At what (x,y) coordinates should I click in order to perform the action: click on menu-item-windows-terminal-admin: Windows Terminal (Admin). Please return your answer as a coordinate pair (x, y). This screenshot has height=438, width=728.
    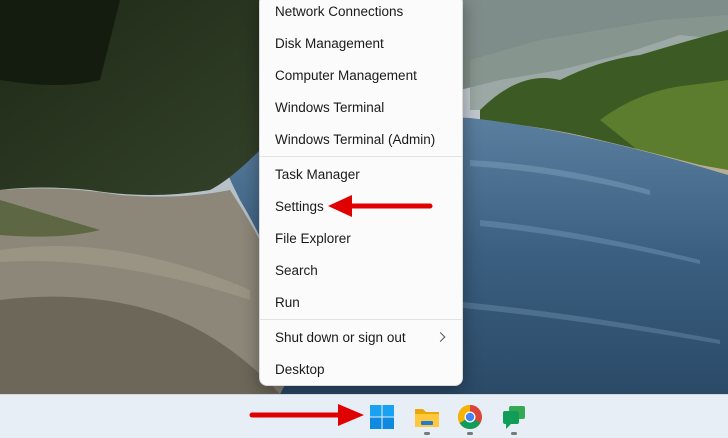
    Looking at the image, I should click on (361, 139).